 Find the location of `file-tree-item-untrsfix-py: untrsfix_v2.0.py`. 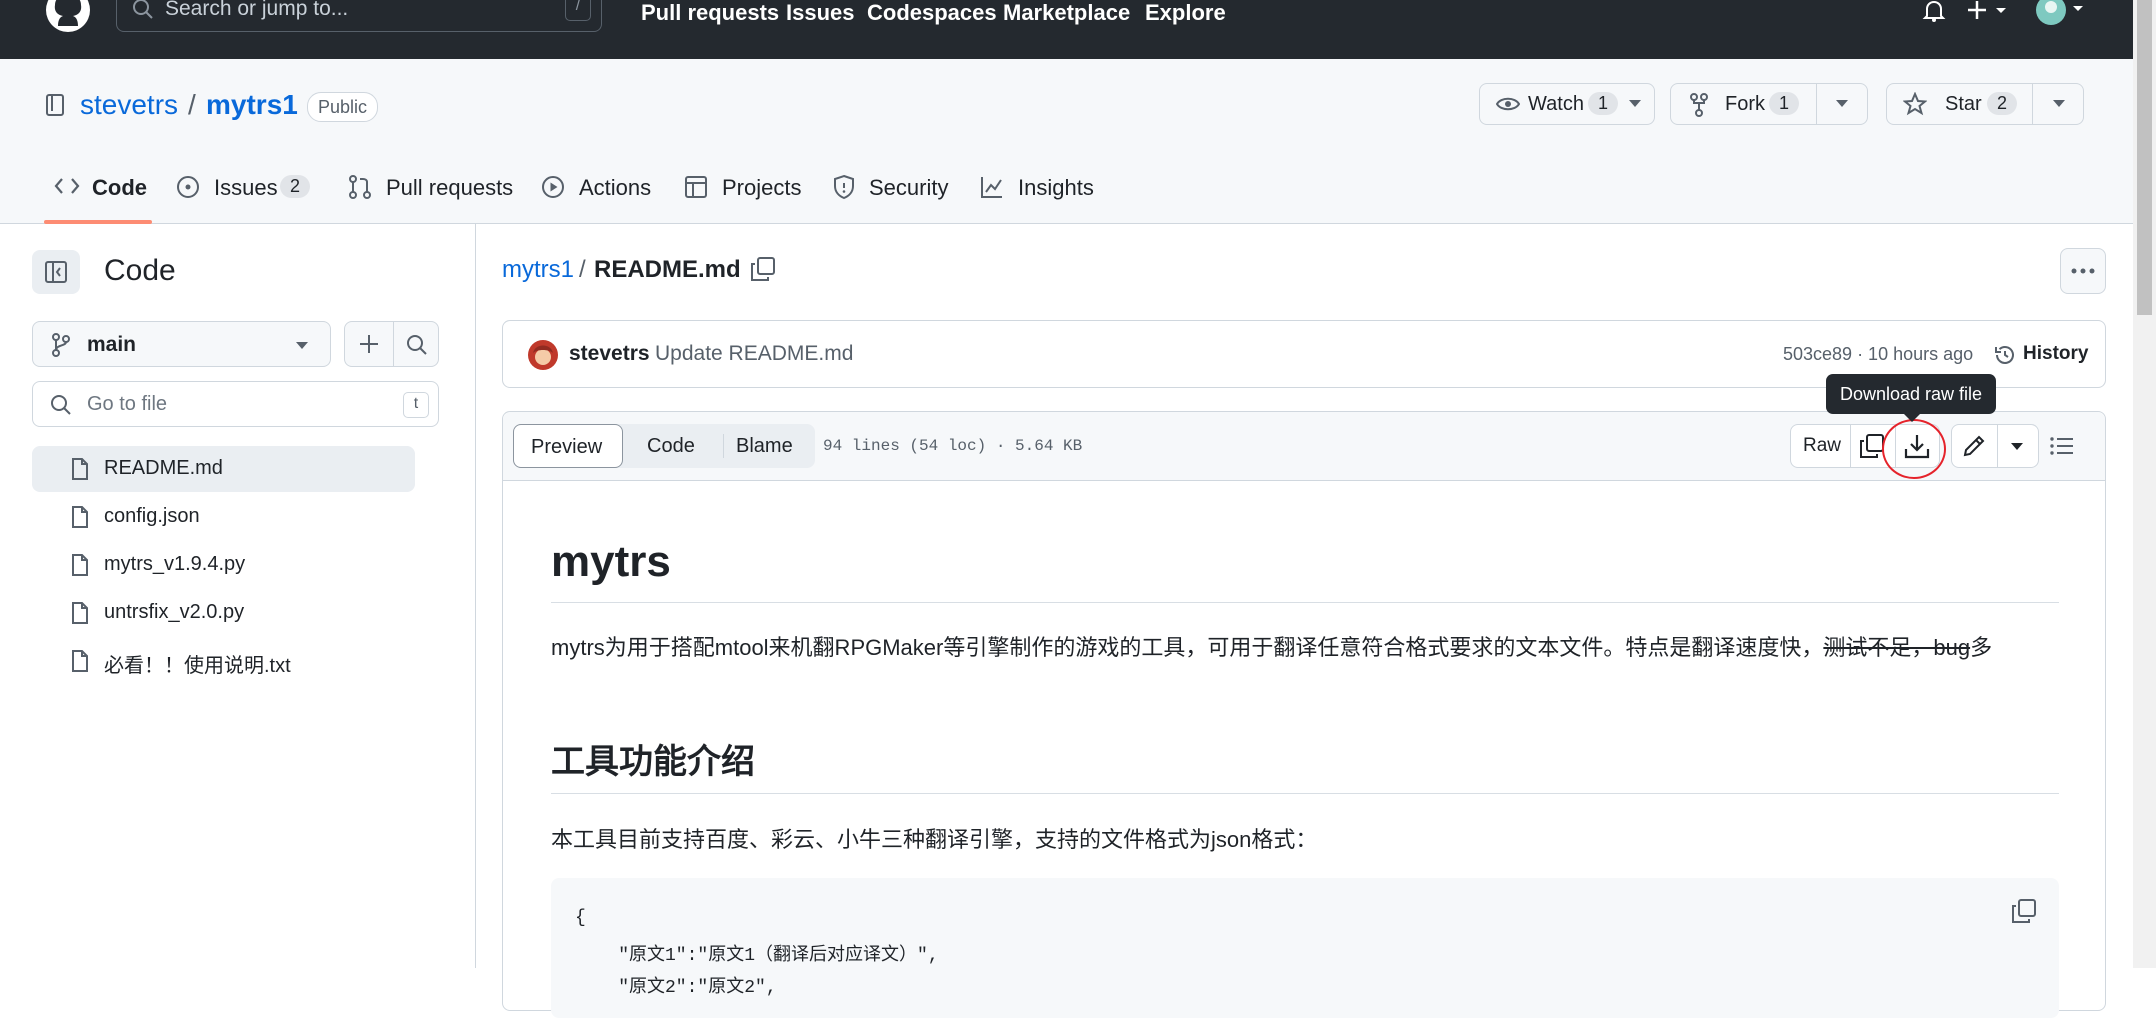

file-tree-item-untrsfix-py: untrsfix_v2.0.py is located at coordinates (223, 613).